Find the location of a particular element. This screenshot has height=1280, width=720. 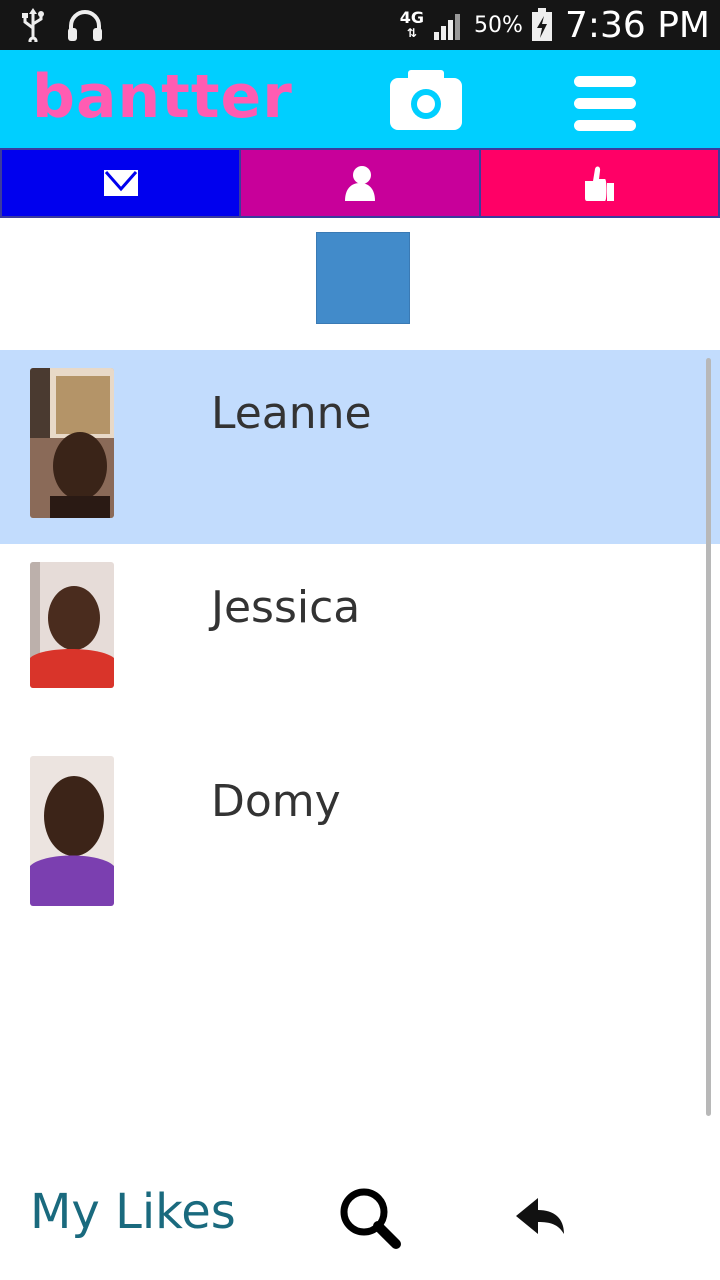

contact-name: Jessica is located at coordinates (286, 607).